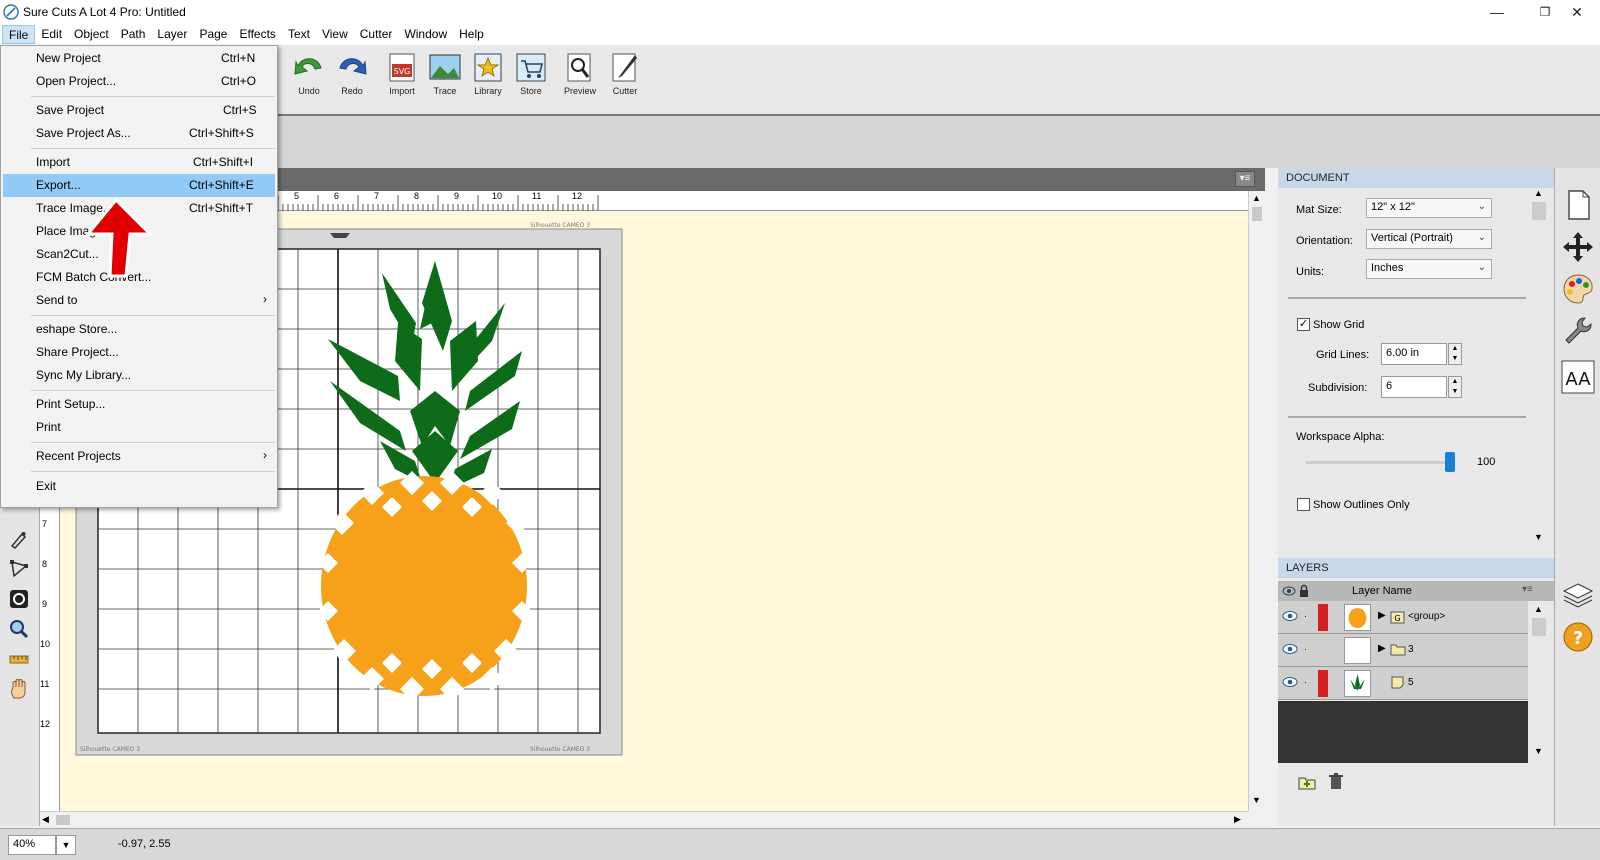 The image size is (1600, 860). Describe the element at coordinates (1578, 205) in the screenshot. I see `document-panel-icon` at that location.